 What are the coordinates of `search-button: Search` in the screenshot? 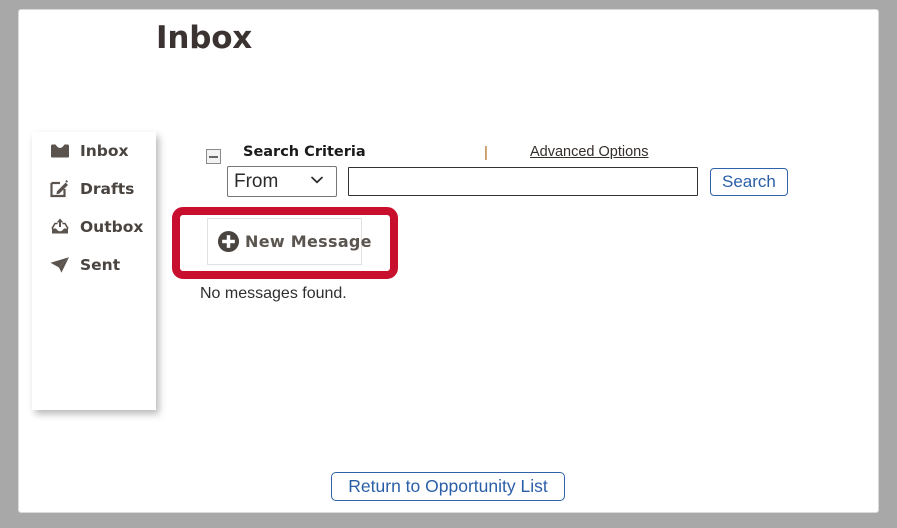 It's located at (749, 182).